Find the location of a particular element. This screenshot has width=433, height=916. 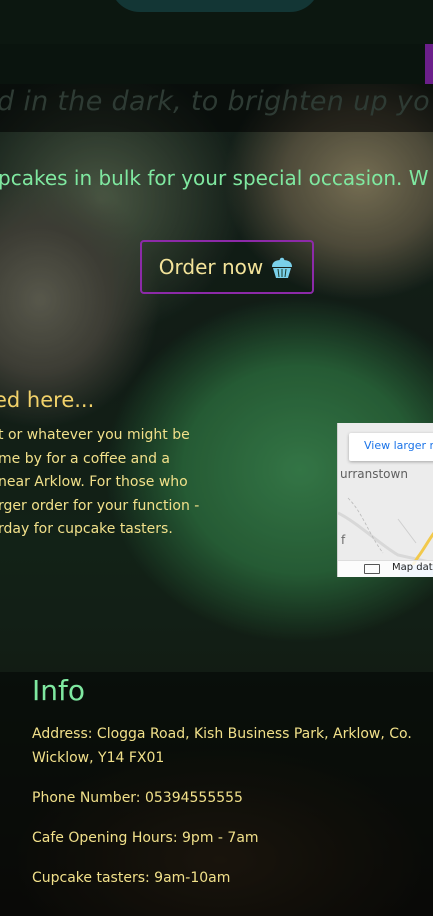

embedded-map: View larger m urranstown f Map data is located at coordinates (385, 500).